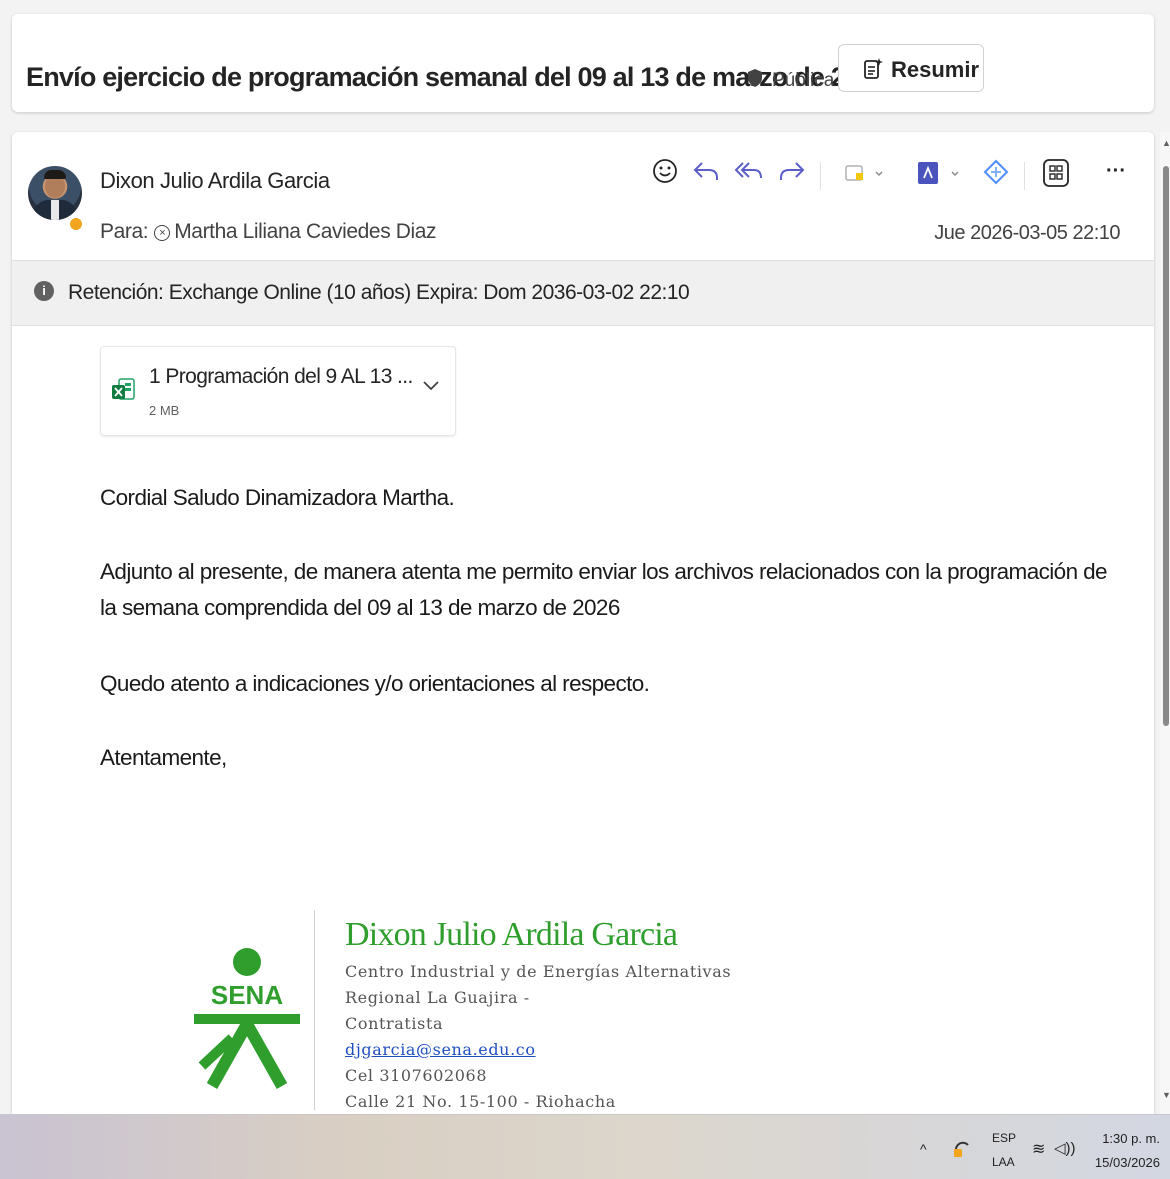 This screenshot has height=1179, width=1170. I want to click on message-date: Jue 2026-03-05 22:10, so click(1027, 233).